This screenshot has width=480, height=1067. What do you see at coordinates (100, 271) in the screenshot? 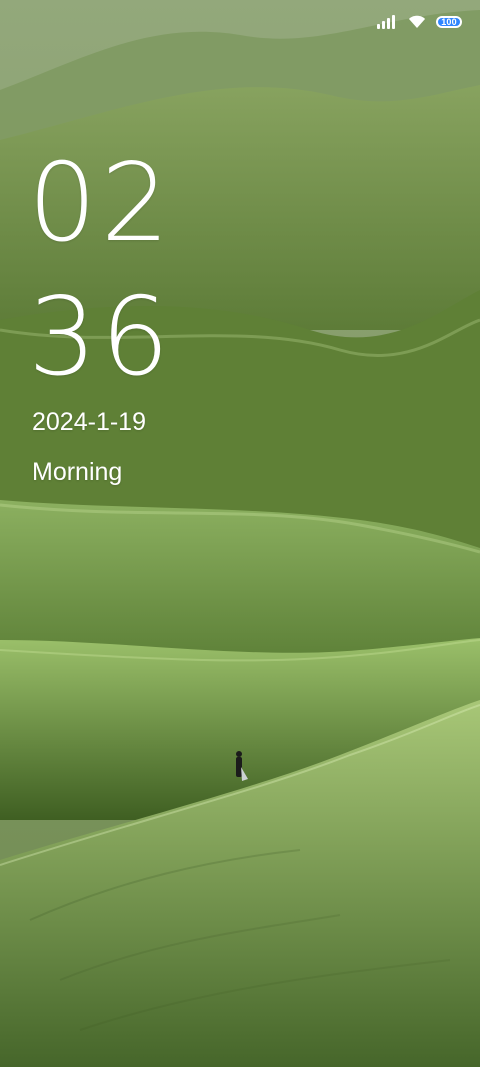
I see `lock-screen-clock: 02 36` at bounding box center [100, 271].